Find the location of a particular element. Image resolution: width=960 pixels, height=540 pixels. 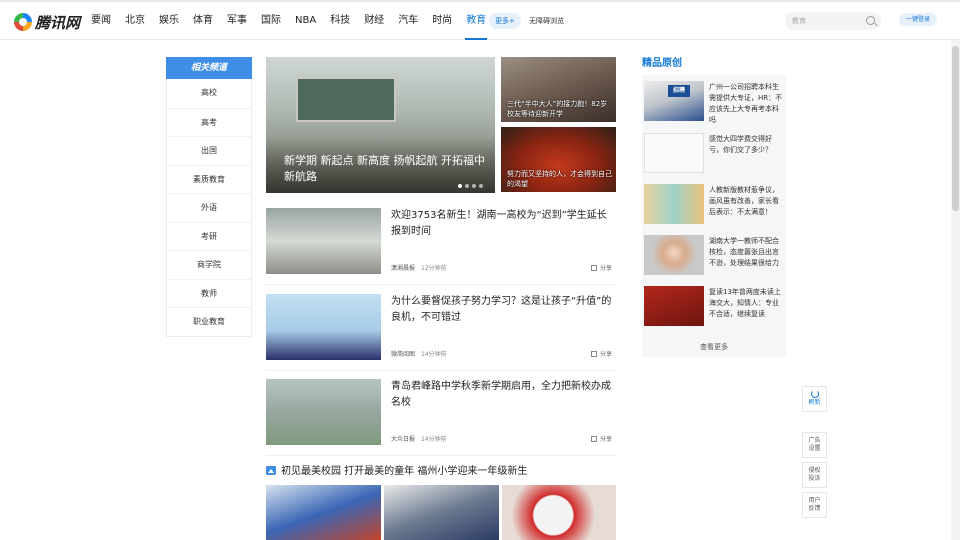

scrollbar-thumb is located at coordinates (955, 128).